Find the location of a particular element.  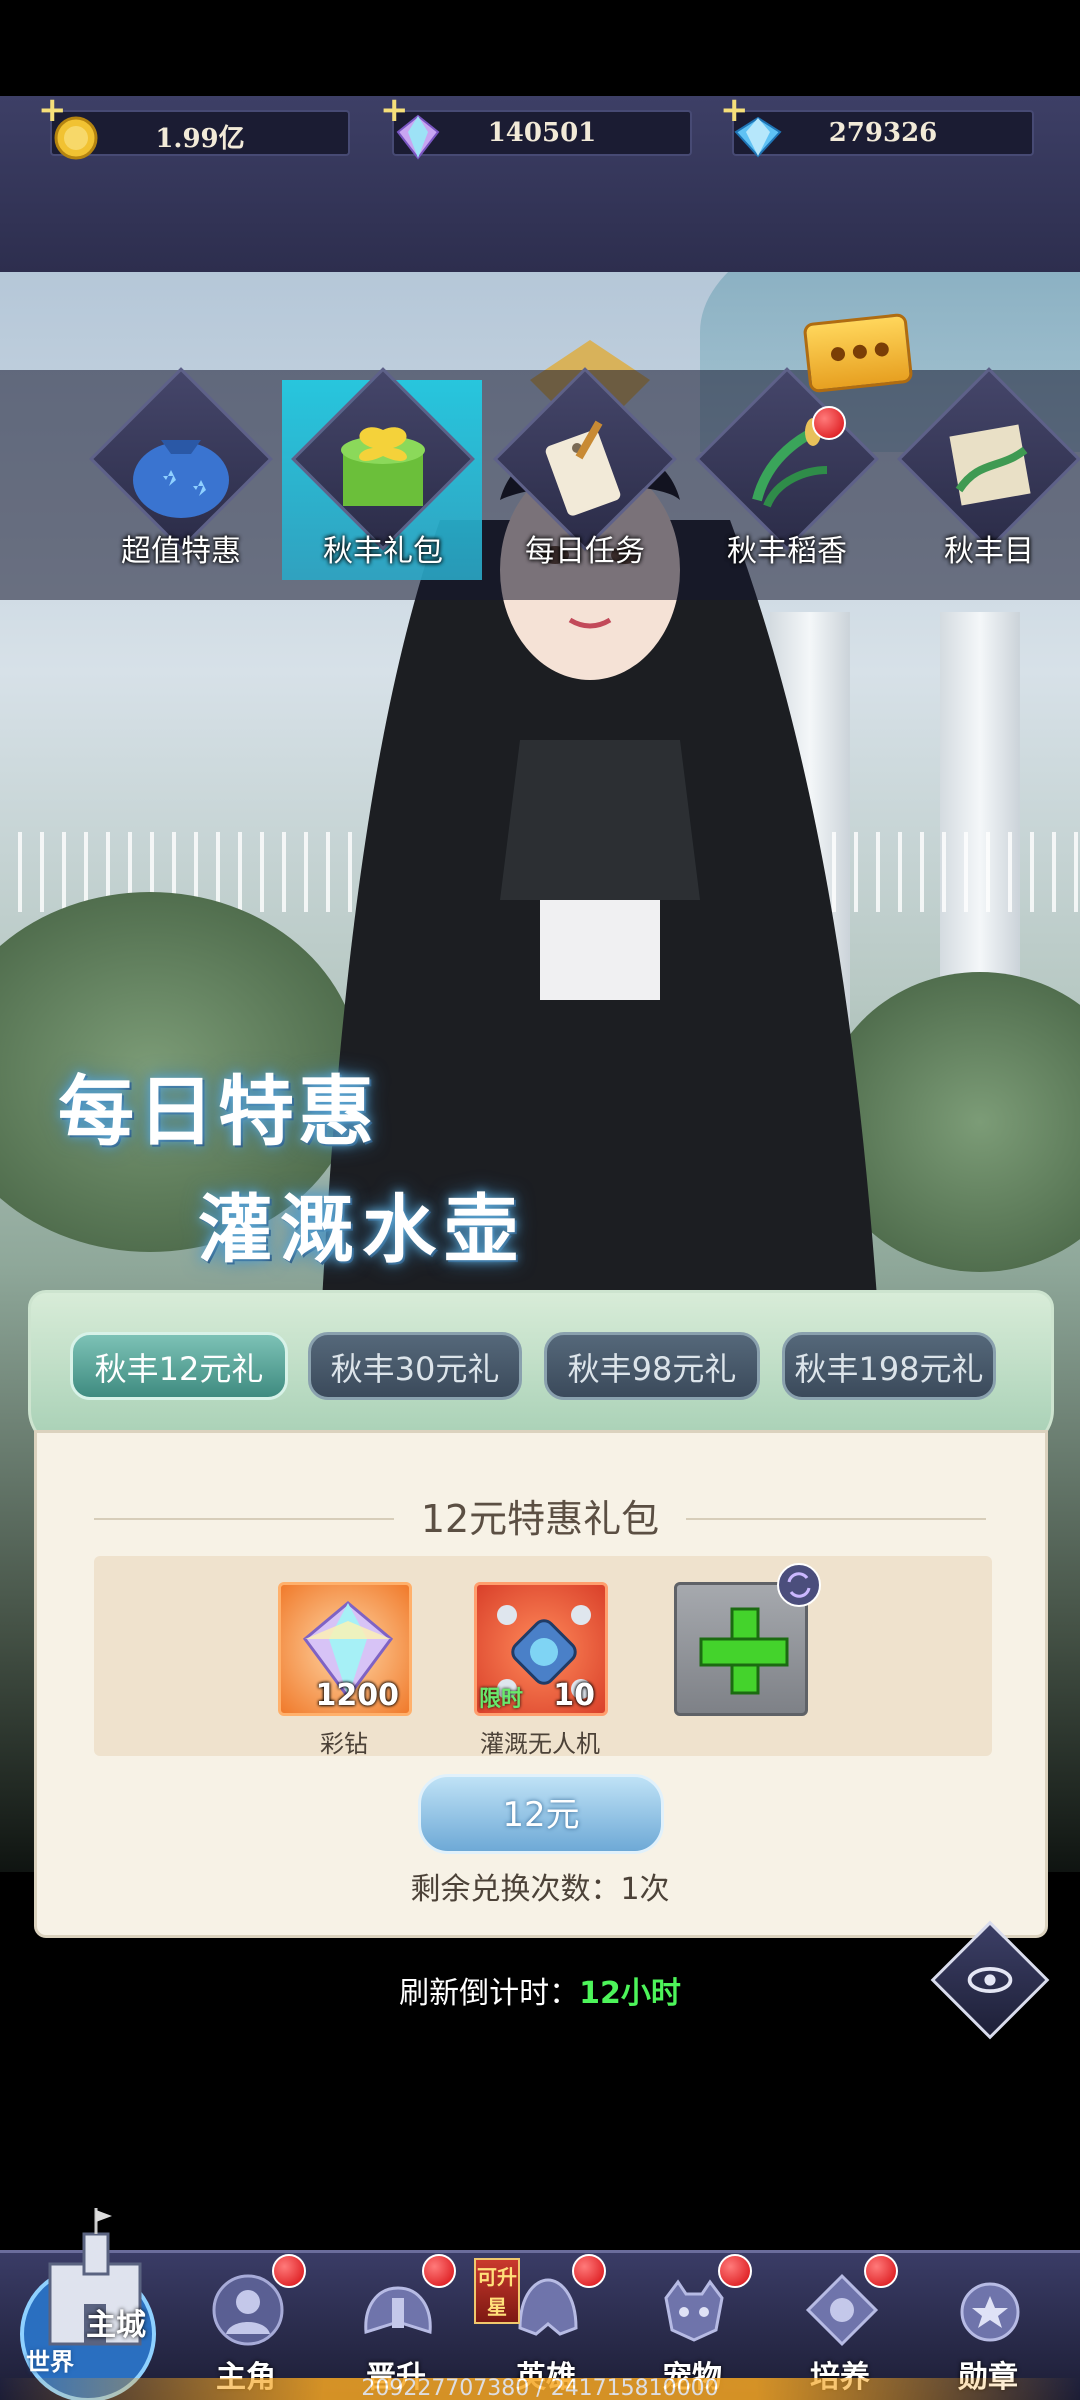

refresh-countdown: 刷新倒计时：12小时 is located at coordinates (540, 1990).